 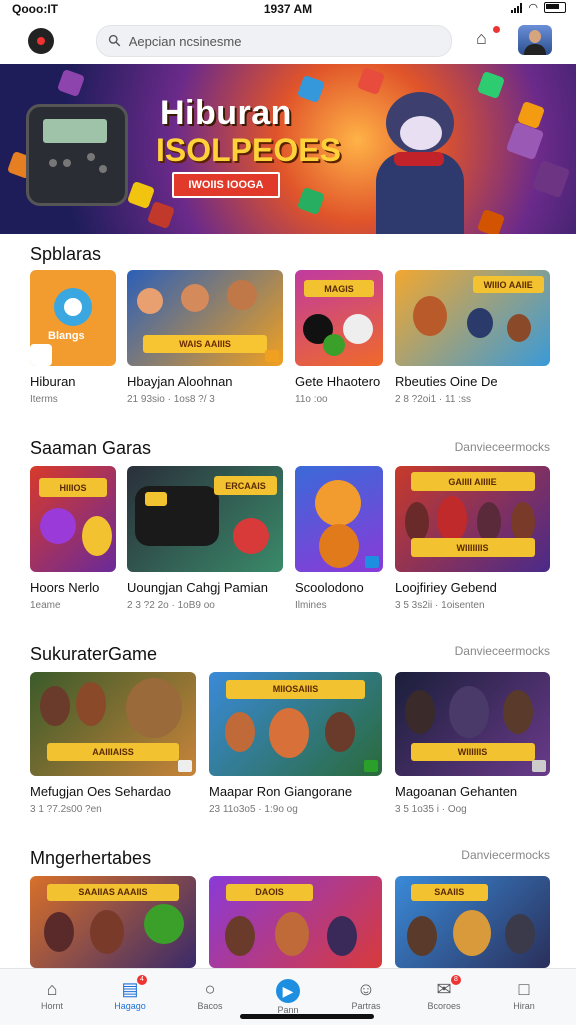 I want to click on app-thumbnail: WIIIO AAIIE, so click(x=472, y=318).